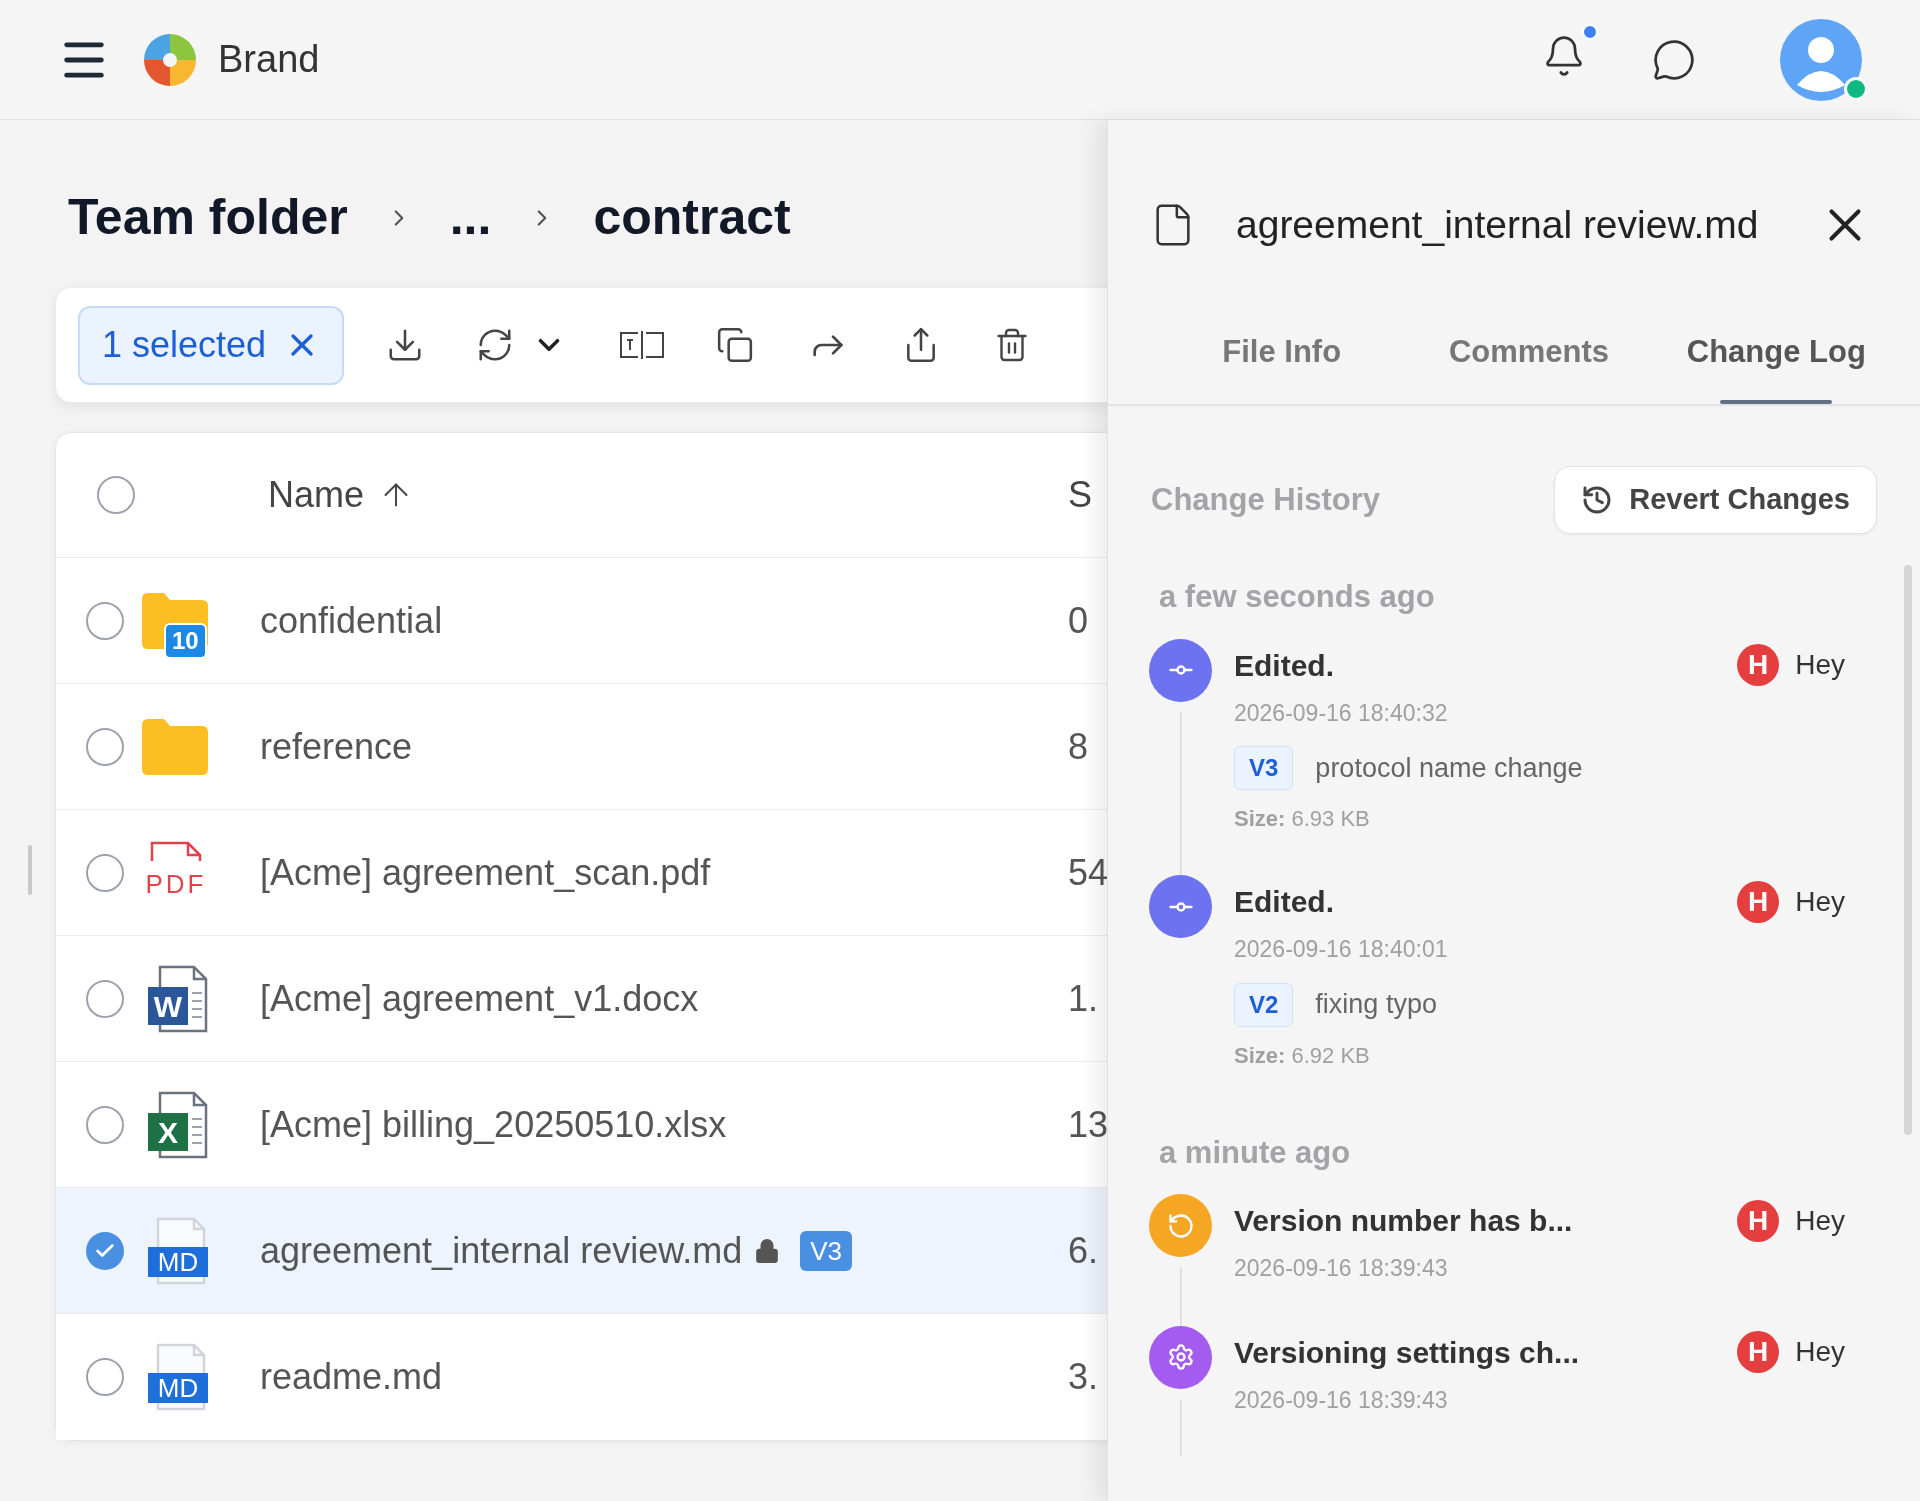 The height and width of the screenshot is (1501, 1920). What do you see at coordinates (479, 998) in the screenshot?
I see `file-name: [Acme] agreement_v1.docx` at bounding box center [479, 998].